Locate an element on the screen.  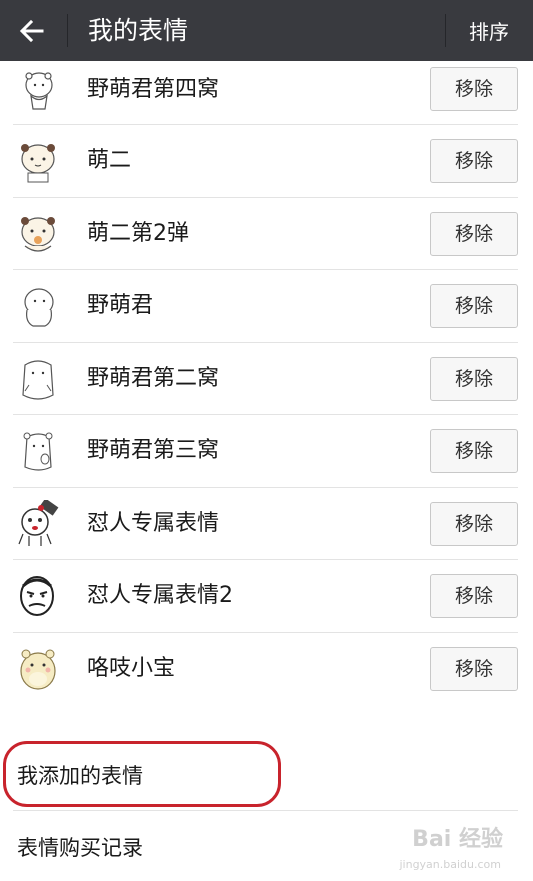
sticker-name: 怼人专属表情 is located at coordinates (153, 523).